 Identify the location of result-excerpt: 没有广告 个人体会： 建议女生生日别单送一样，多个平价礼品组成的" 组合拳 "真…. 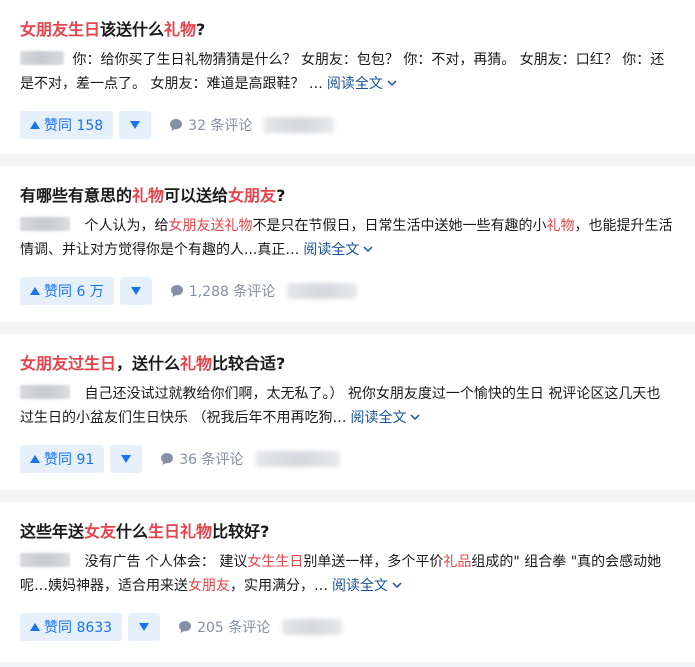
(346, 574).